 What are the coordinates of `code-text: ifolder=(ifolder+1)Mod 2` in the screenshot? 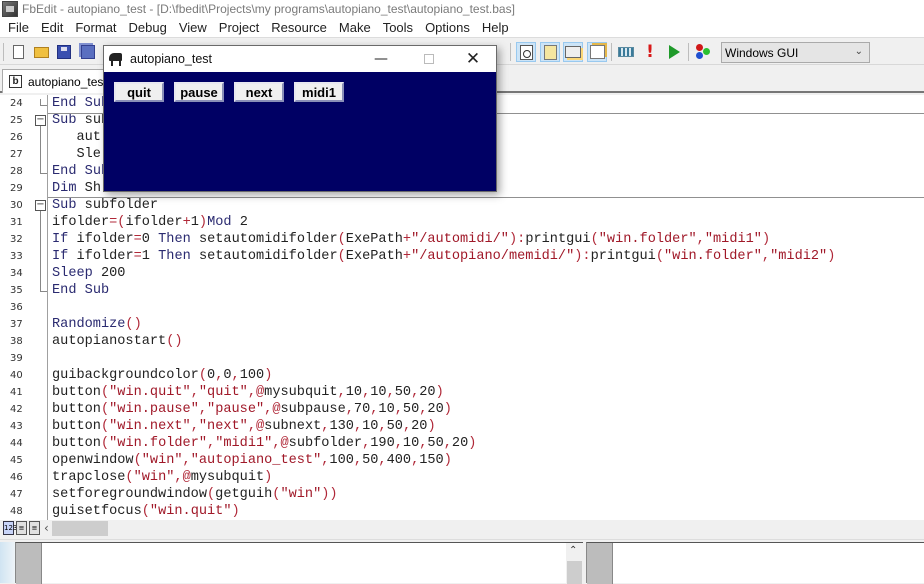 It's located at (150, 222).